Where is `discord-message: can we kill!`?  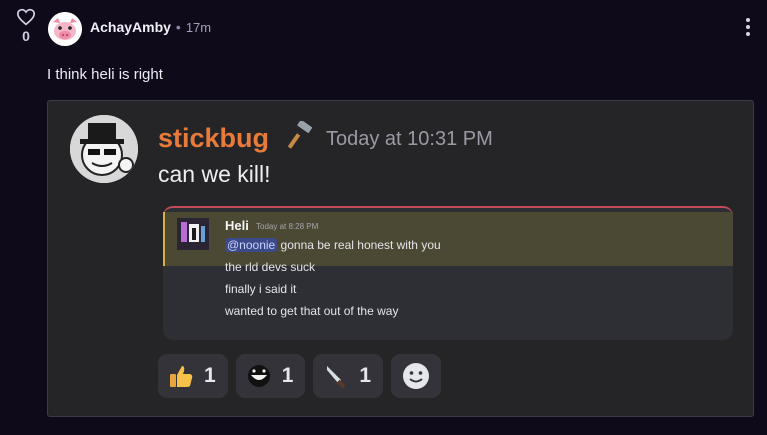 discord-message: can we kill! is located at coordinates (214, 174).